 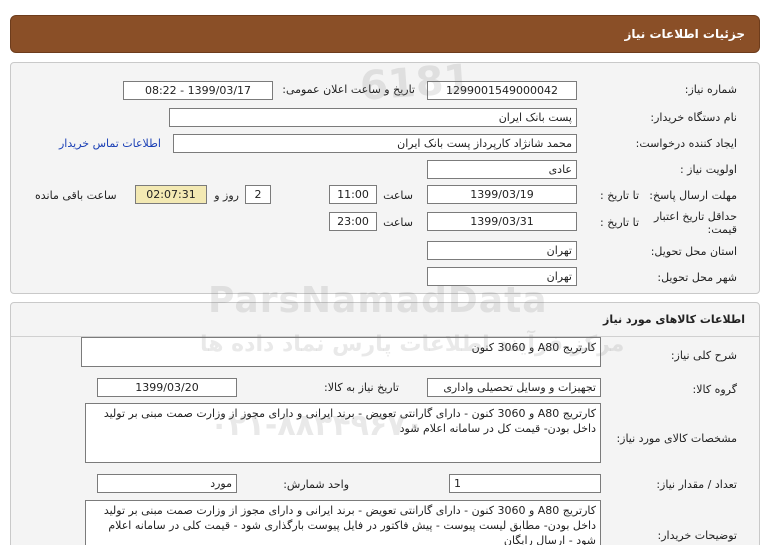 What do you see at coordinates (619, 222) in the screenshot?
I see `price-until-date-label: تا تاریخ :` at bounding box center [619, 222].